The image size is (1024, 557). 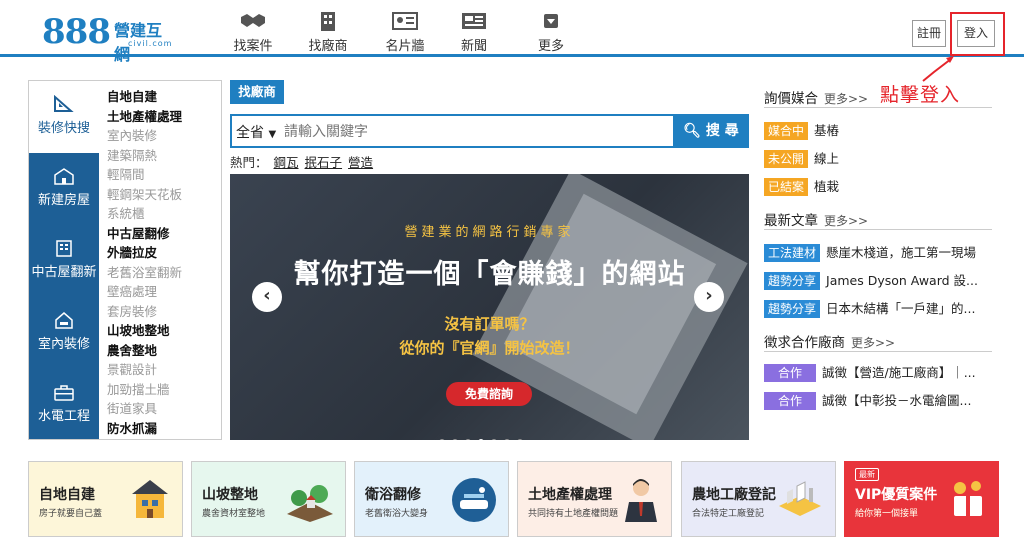 I want to click on hot-keyword-link: 抿石子, so click(x=324, y=162).